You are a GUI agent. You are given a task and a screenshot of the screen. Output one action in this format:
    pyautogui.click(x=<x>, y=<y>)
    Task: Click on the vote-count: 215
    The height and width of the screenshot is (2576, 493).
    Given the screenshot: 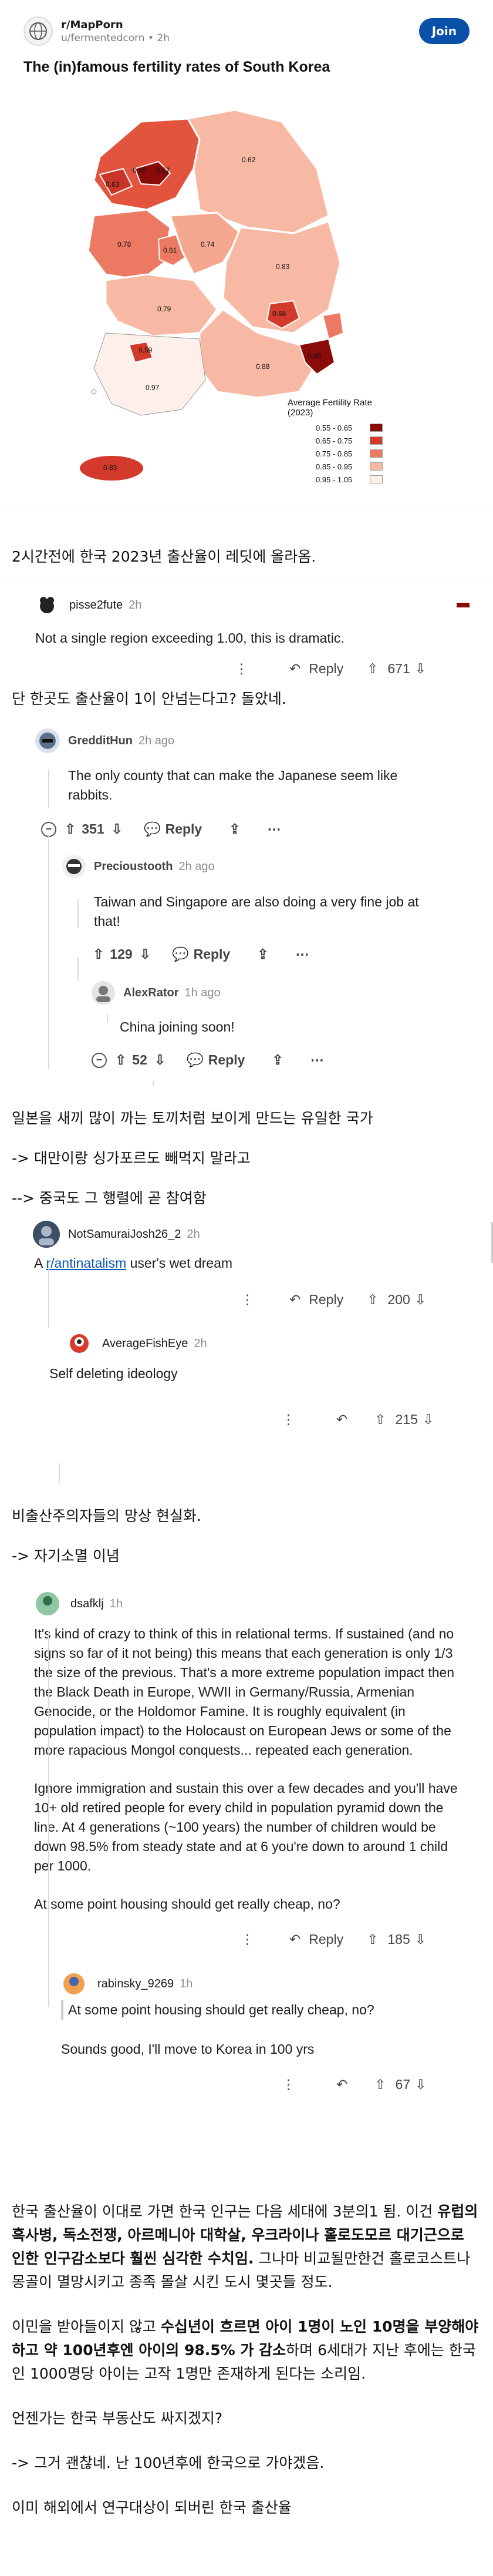 What is the action you would take?
    pyautogui.click(x=406, y=1420)
    